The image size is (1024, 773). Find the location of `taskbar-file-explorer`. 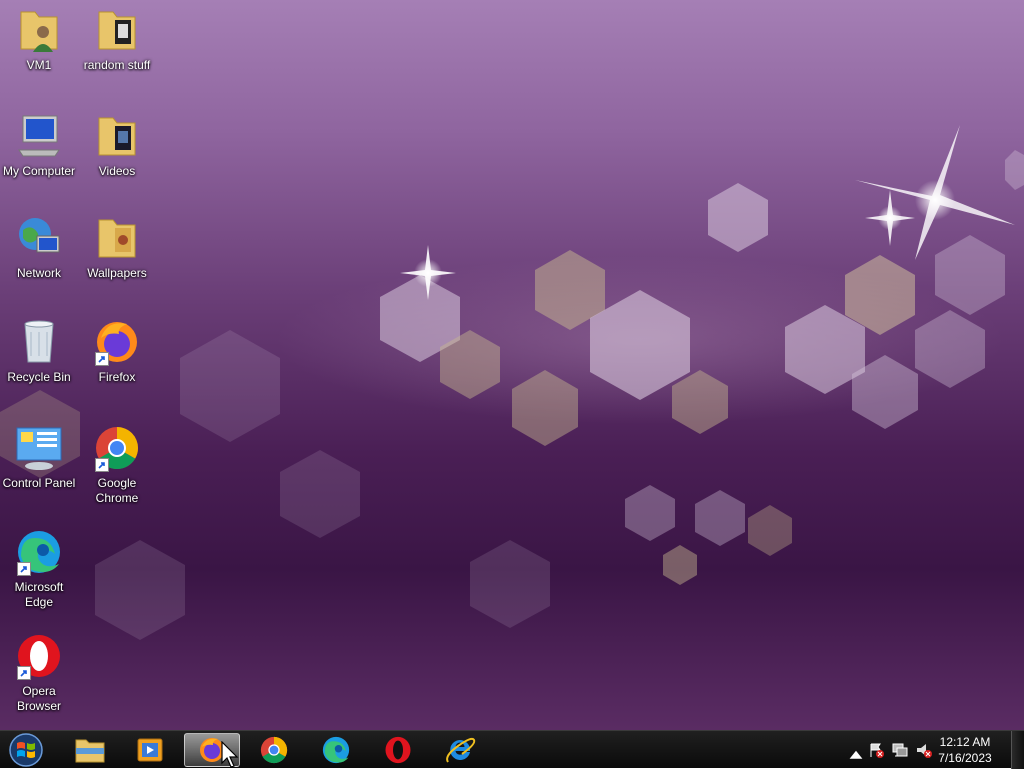

taskbar-file-explorer is located at coordinates (90, 750).